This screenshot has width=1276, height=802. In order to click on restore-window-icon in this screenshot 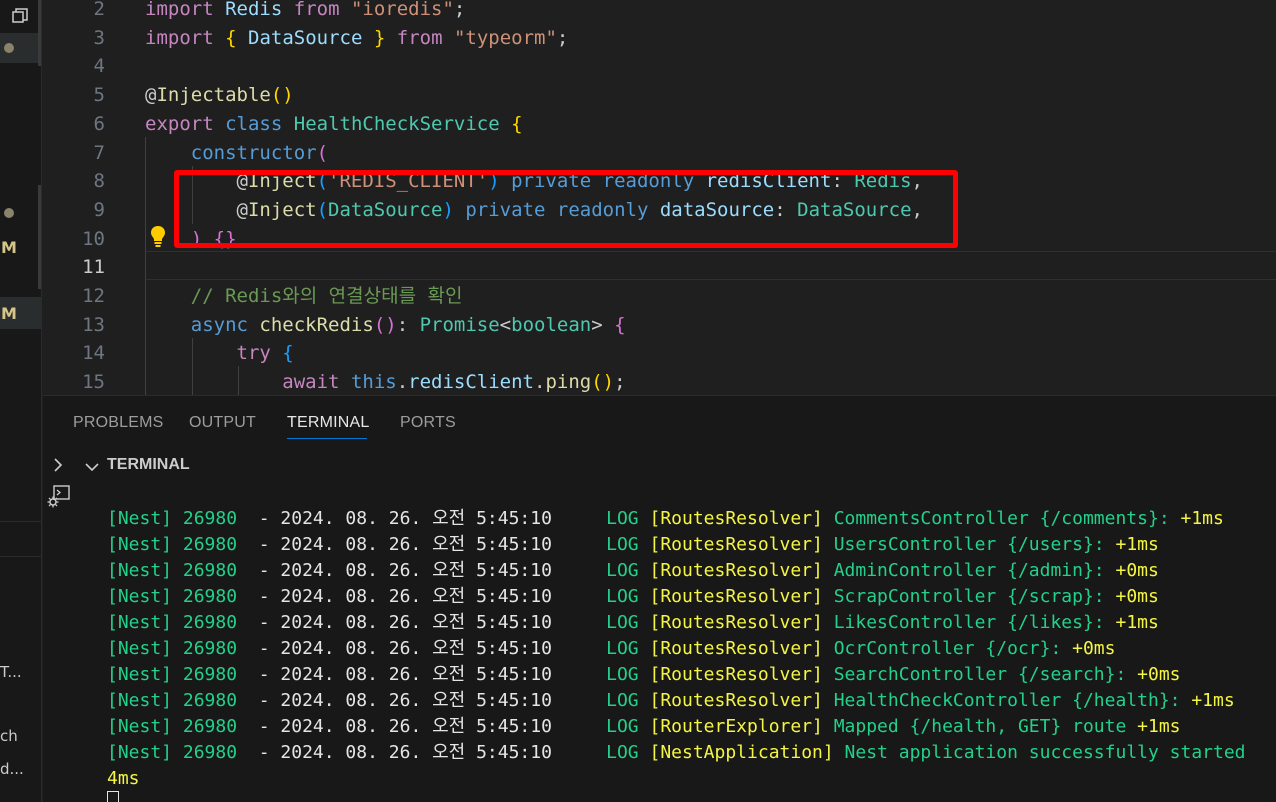, I will do `click(20, 16)`.